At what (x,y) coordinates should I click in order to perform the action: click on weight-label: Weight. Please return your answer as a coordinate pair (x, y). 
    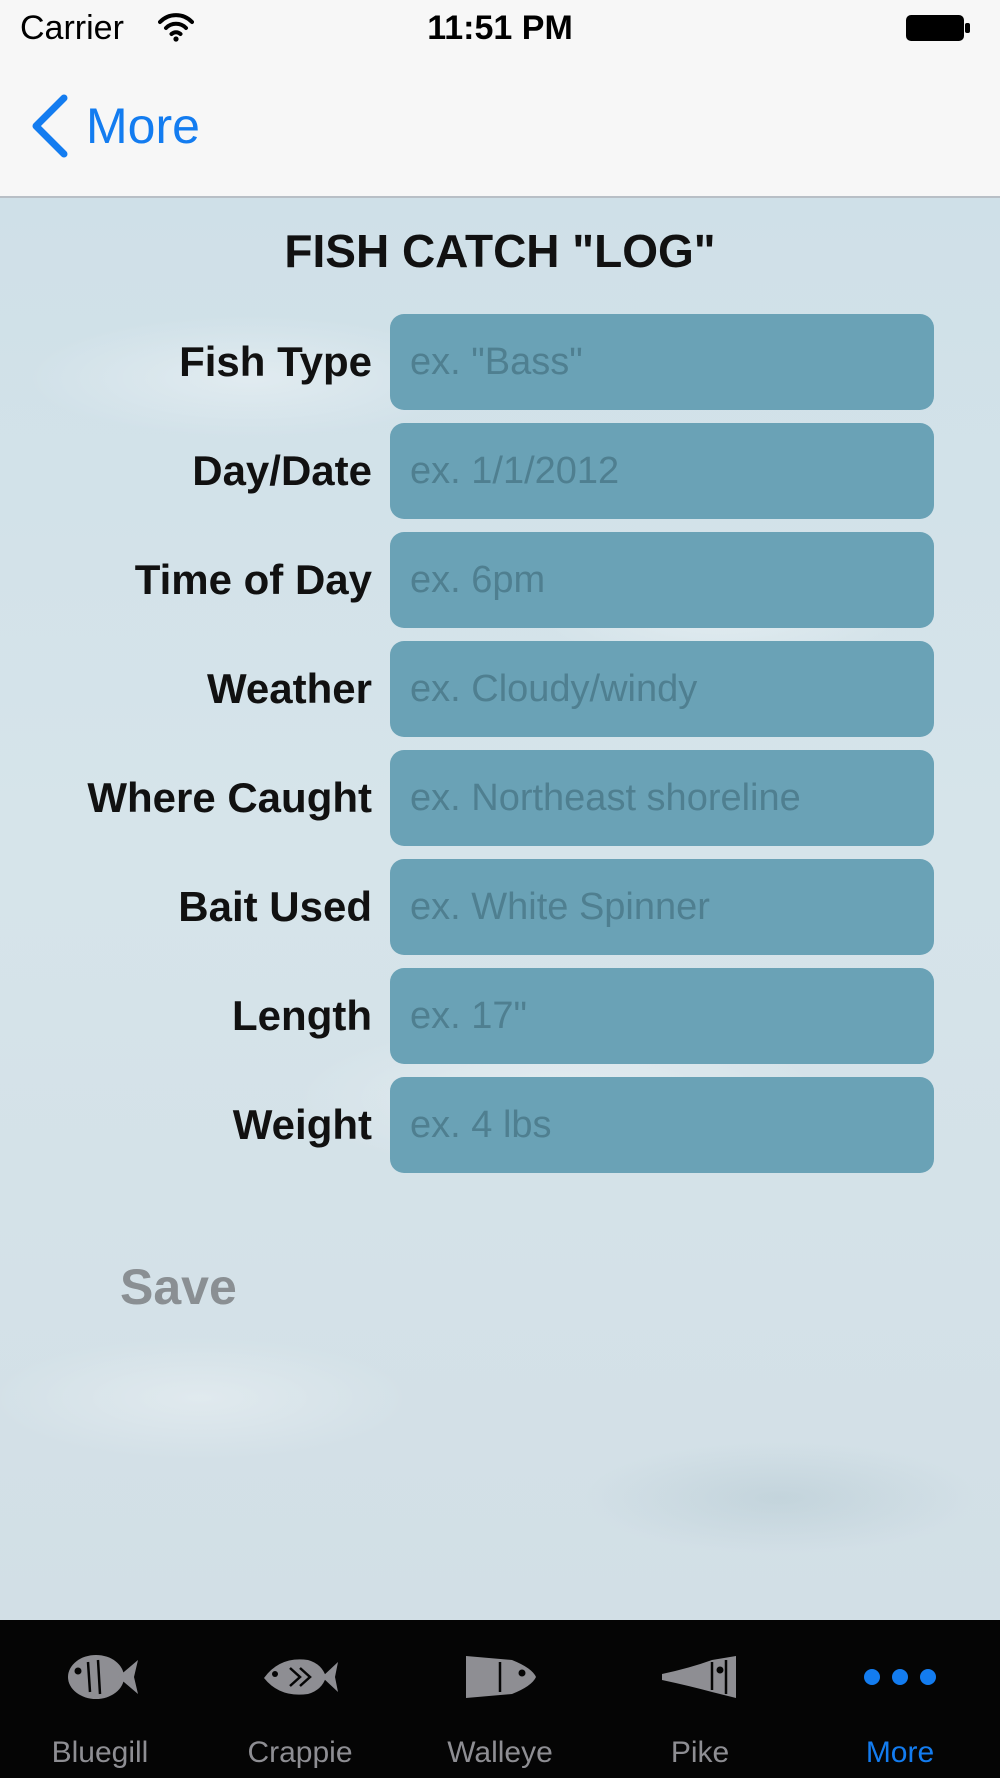
    Looking at the image, I should click on (302, 1124).